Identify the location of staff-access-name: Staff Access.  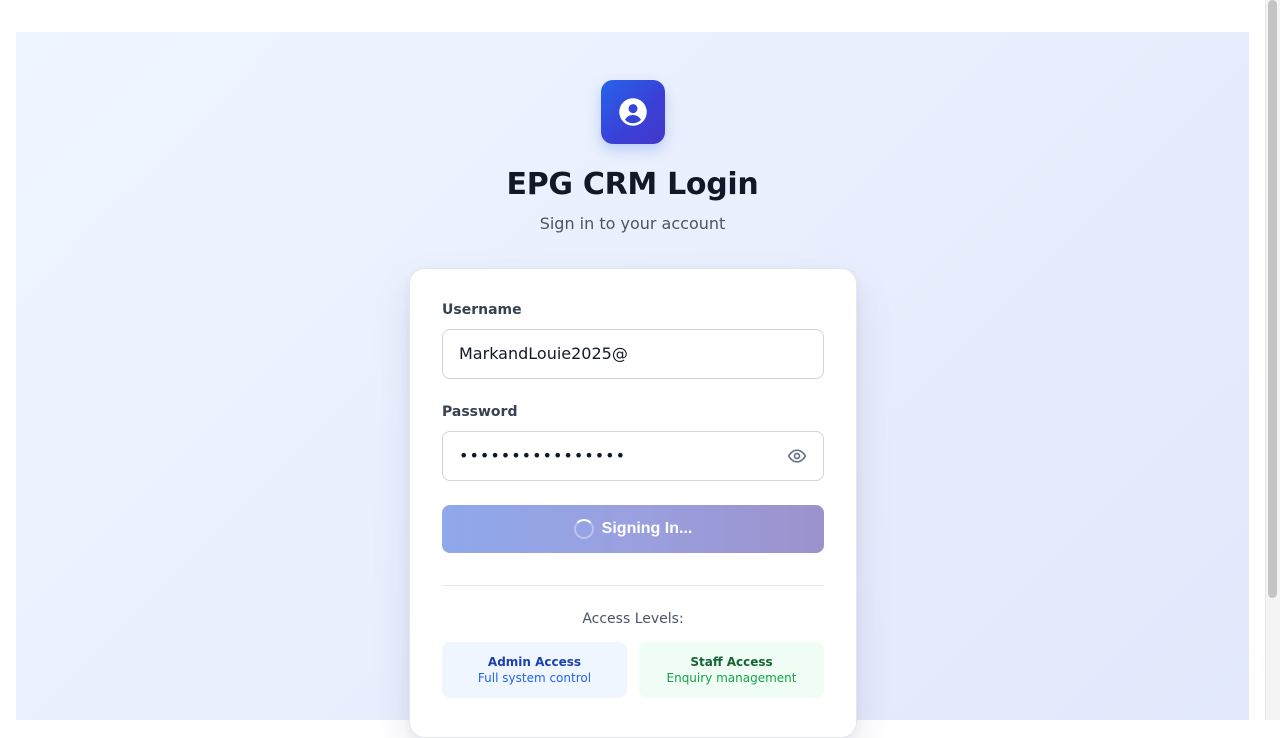
(731, 662).